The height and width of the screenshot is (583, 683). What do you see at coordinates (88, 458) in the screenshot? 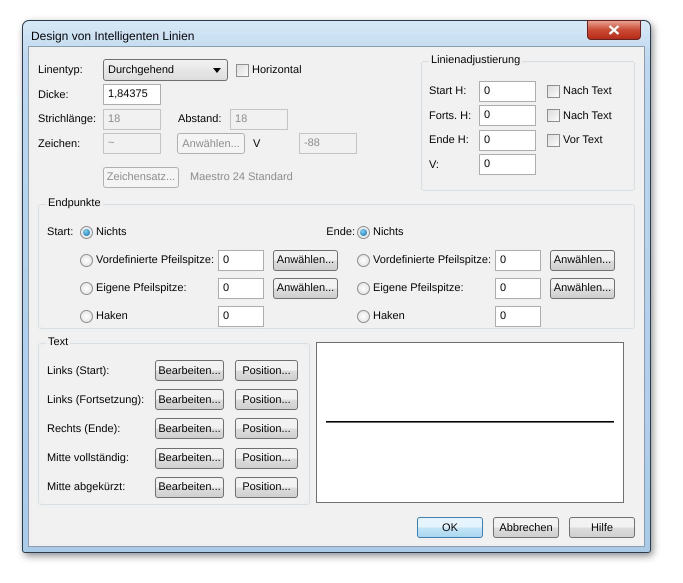
I see `field-label: Mitte vollständig:` at bounding box center [88, 458].